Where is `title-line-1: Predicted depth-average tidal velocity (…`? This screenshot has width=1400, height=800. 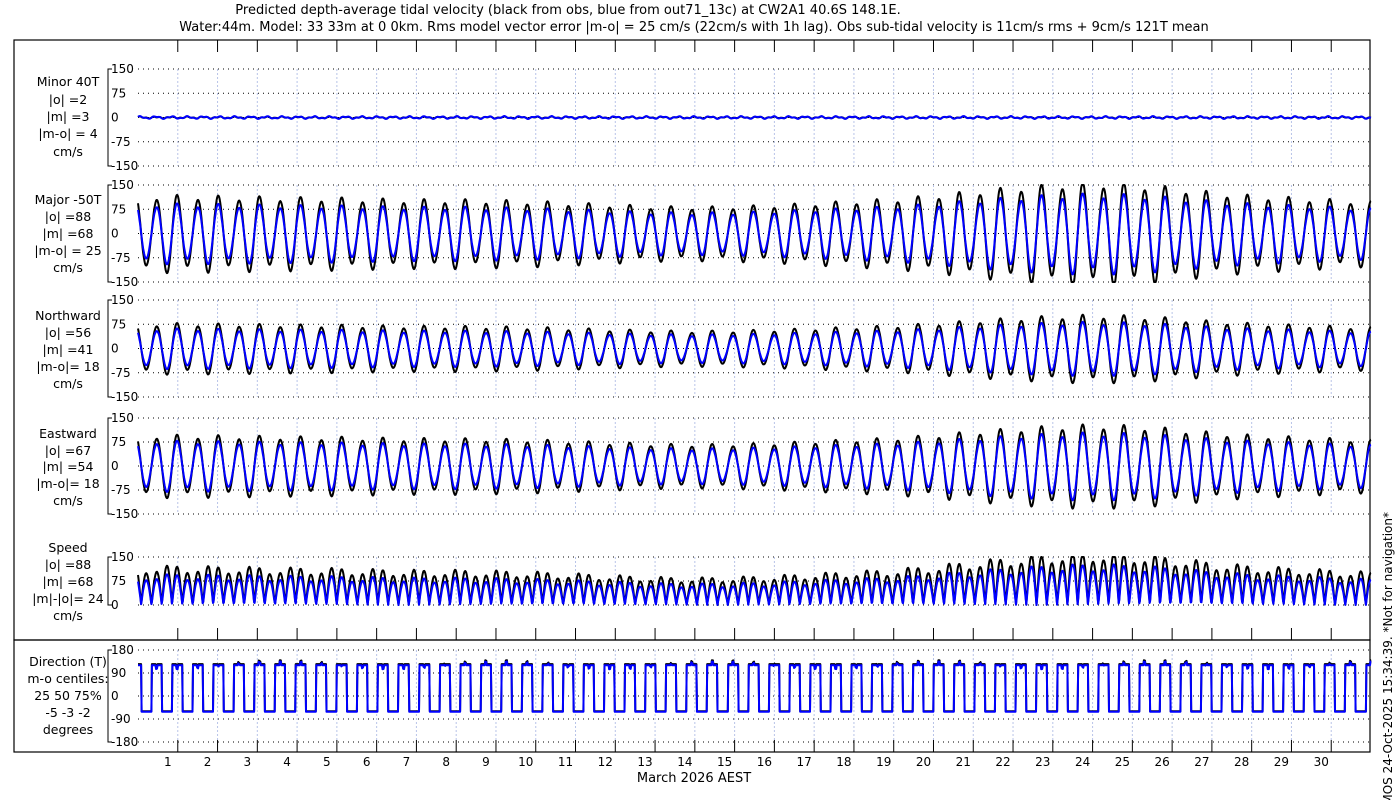
title-line-1: Predicted depth-average tidal velocity (… is located at coordinates (567, 10).